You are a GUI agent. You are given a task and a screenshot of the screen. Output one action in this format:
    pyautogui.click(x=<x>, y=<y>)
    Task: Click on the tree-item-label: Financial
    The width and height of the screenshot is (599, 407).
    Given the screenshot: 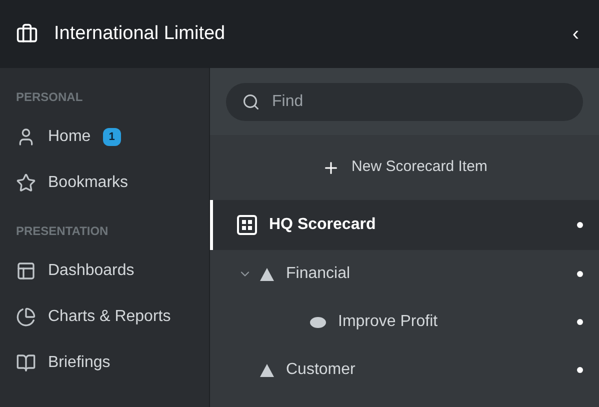 What is the action you would take?
    pyautogui.click(x=318, y=274)
    